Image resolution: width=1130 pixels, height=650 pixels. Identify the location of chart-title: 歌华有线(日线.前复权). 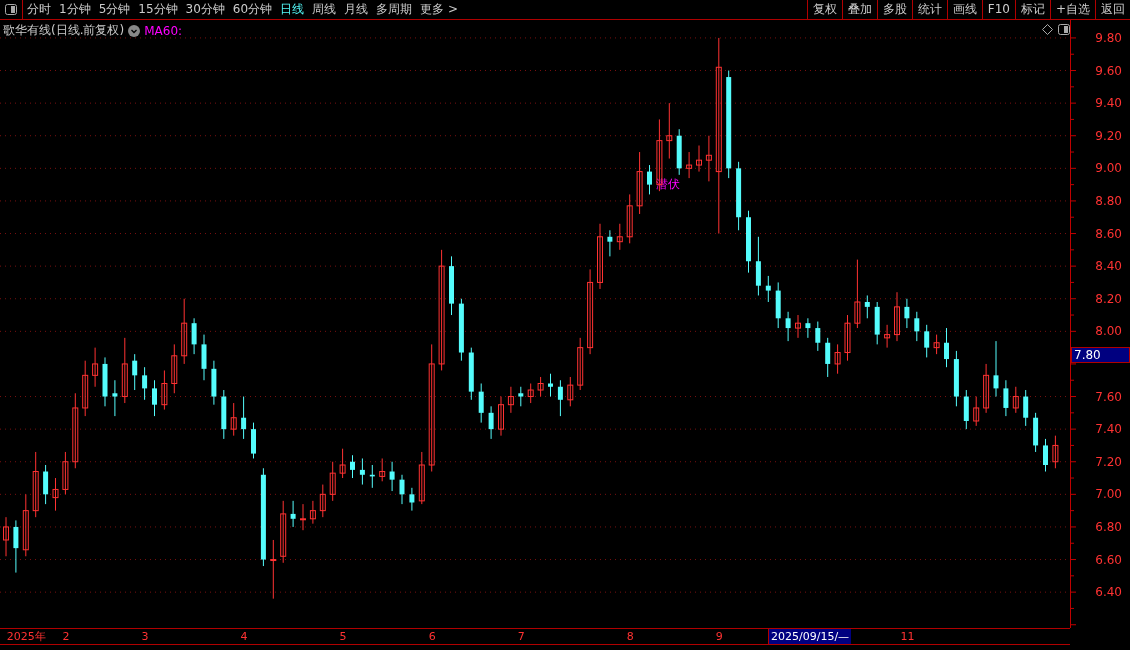
(64, 30).